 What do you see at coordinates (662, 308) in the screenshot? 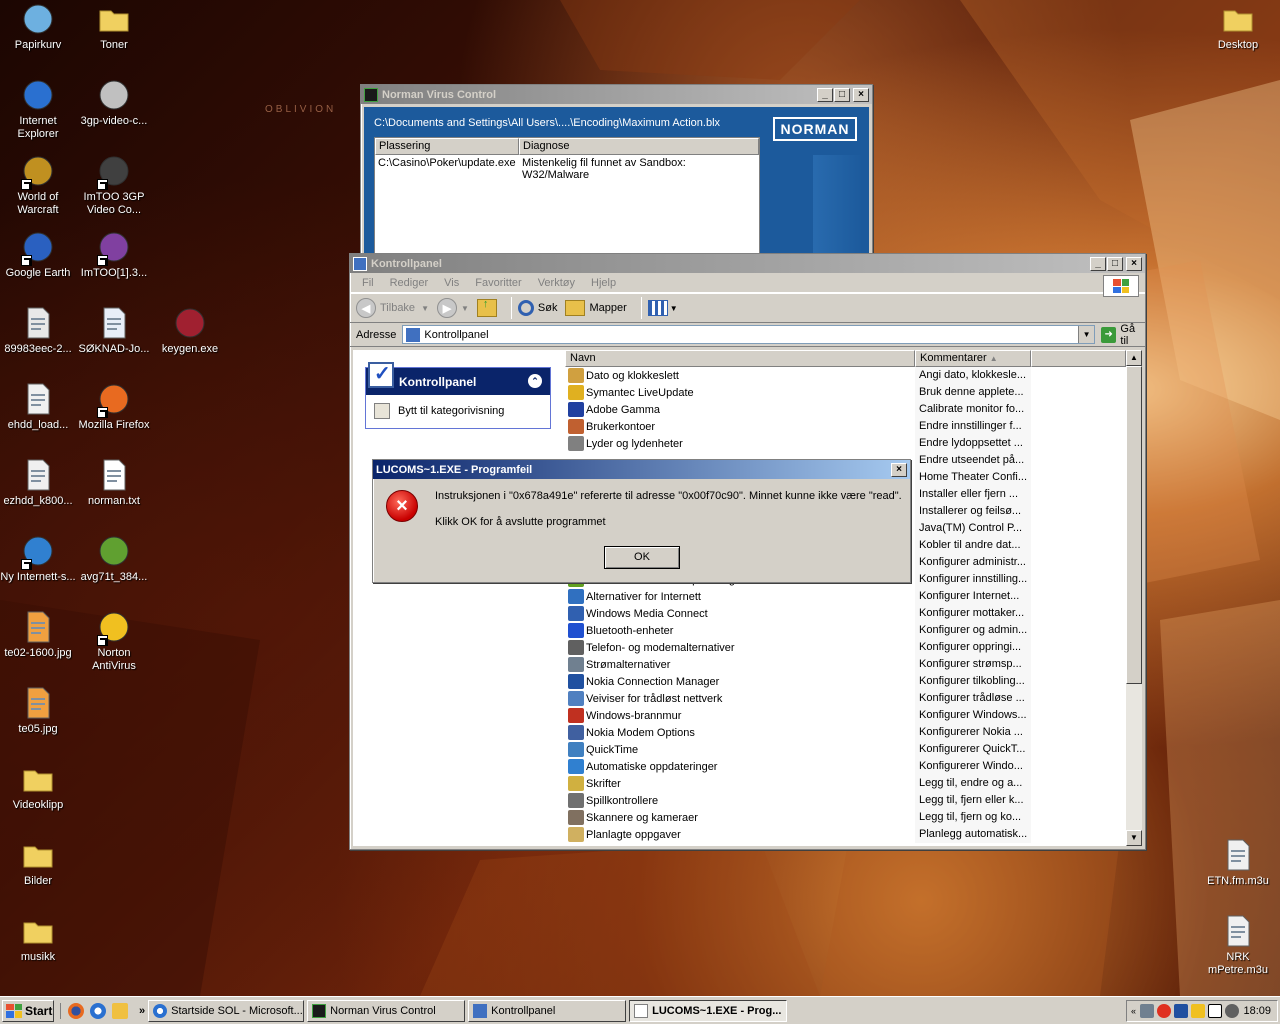
I see `views-button: ▼` at bounding box center [662, 308].